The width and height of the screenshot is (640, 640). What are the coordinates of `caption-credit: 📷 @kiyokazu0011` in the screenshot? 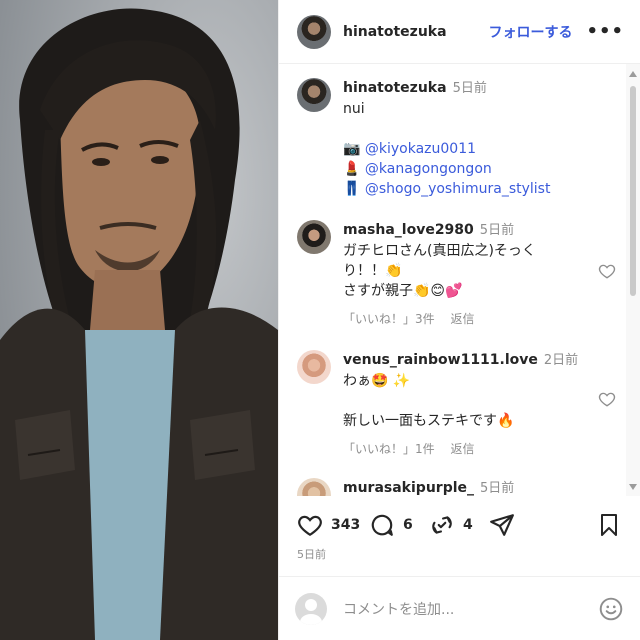 It's located at (481, 149).